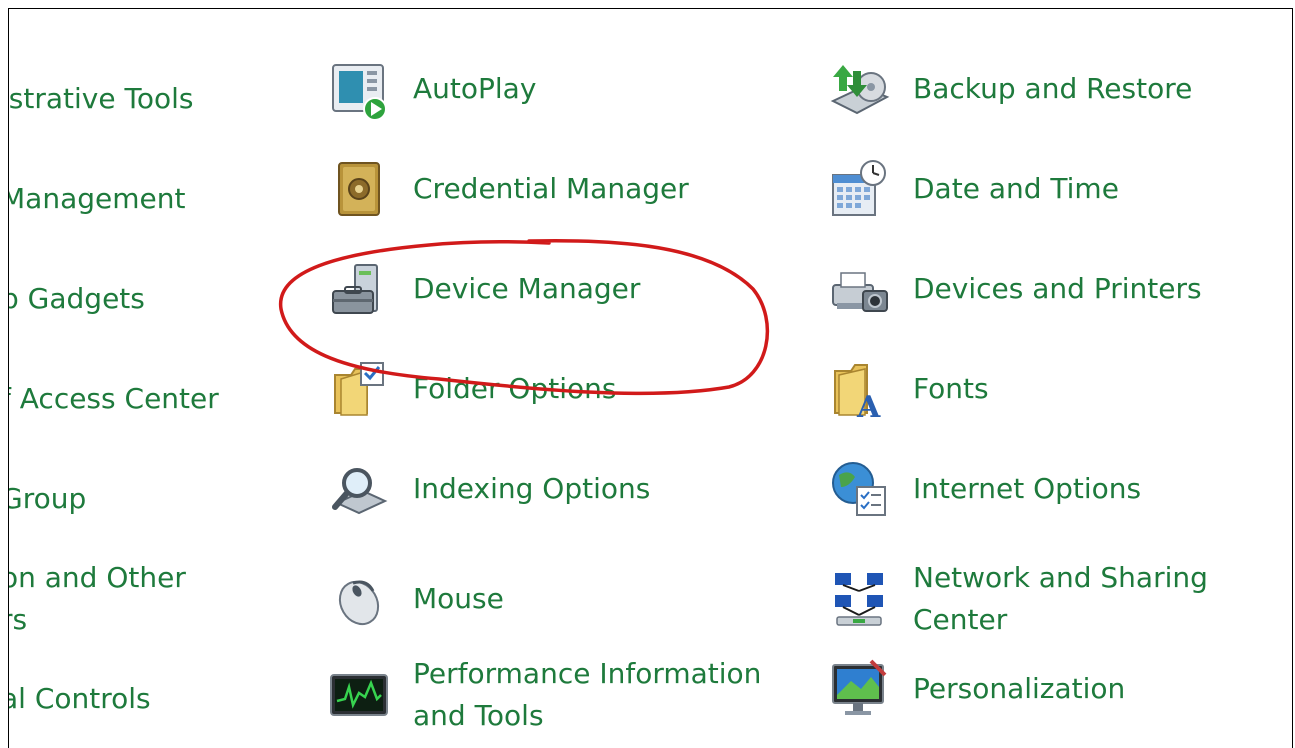 The height and width of the screenshot is (748, 1295). What do you see at coordinates (859, 599) in the screenshot?
I see `network-sharing-icon` at bounding box center [859, 599].